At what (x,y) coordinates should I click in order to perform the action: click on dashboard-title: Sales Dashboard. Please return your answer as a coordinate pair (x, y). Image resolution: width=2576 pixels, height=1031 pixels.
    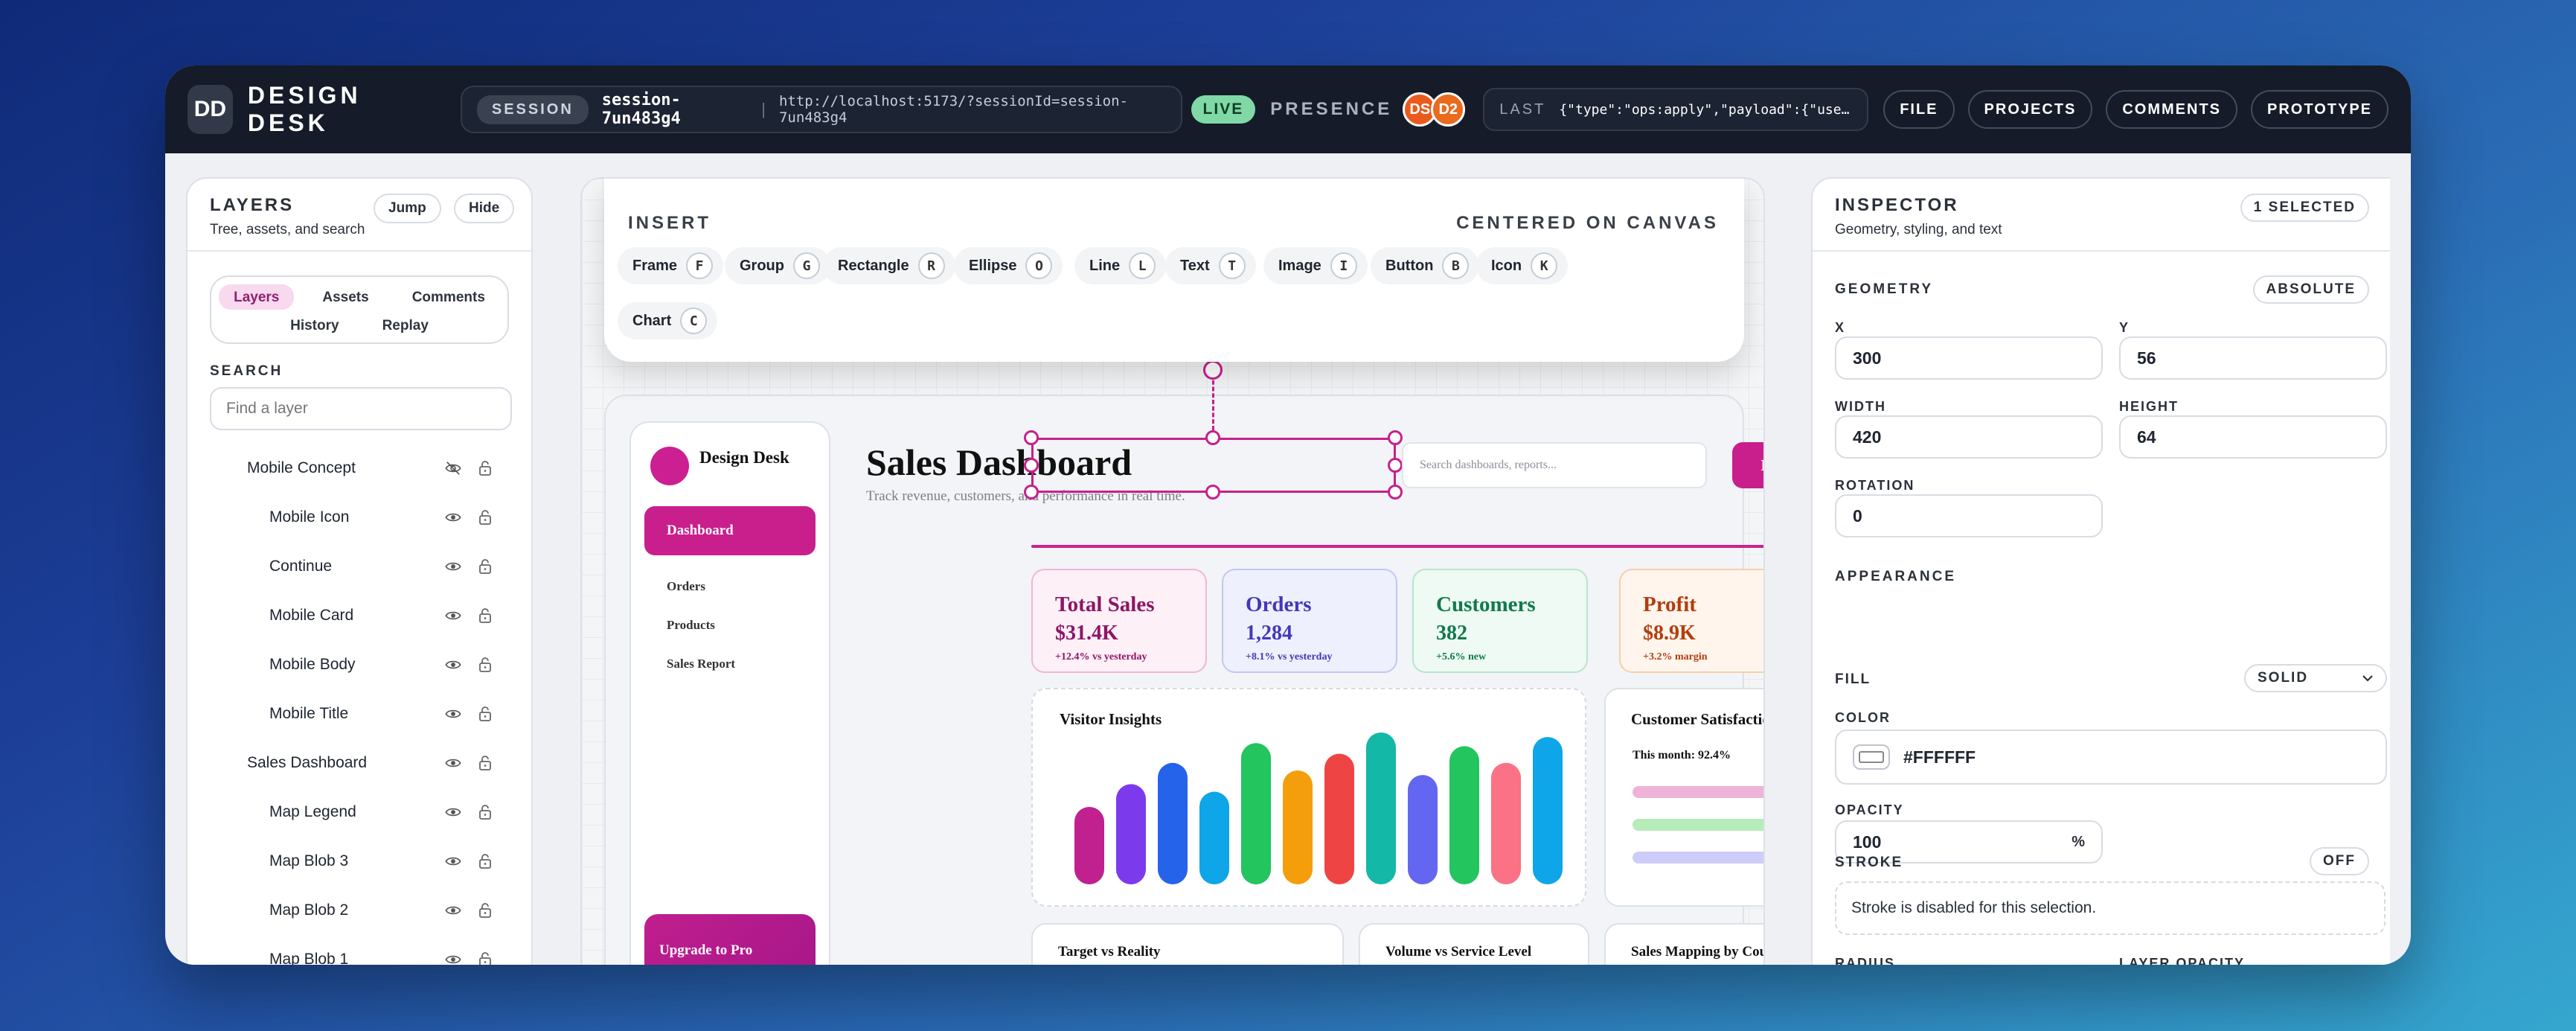
    Looking at the image, I should click on (999, 463).